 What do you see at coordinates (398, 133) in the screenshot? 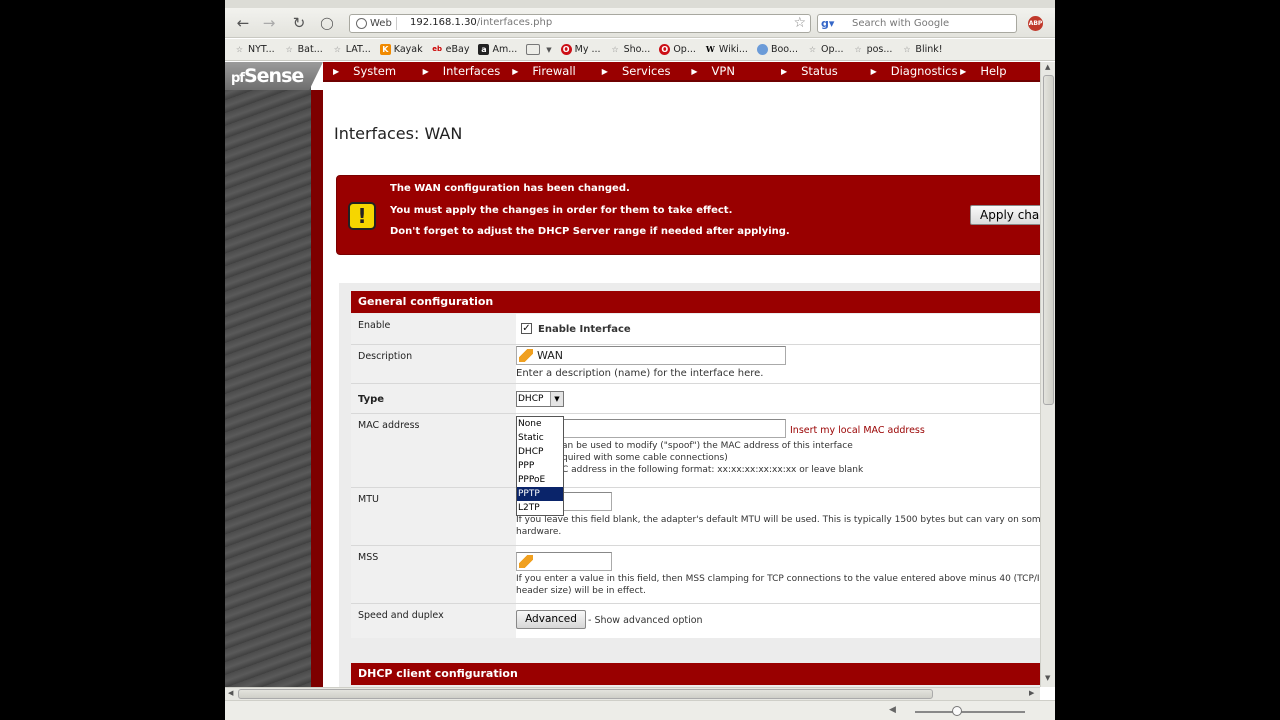
I see `page-title: Interfaces: WAN` at bounding box center [398, 133].